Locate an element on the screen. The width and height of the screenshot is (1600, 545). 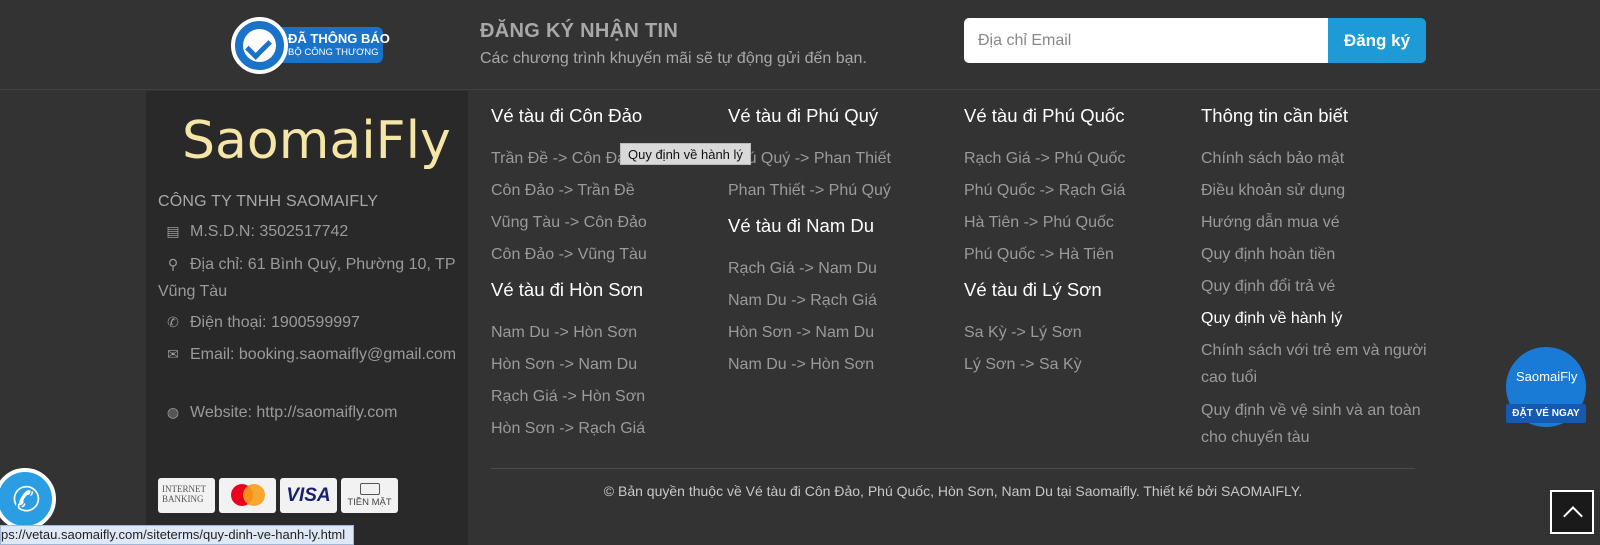
link-nam-du-hon-son: Nam Du -> Hòn Sơn is located at coordinates (606, 335).